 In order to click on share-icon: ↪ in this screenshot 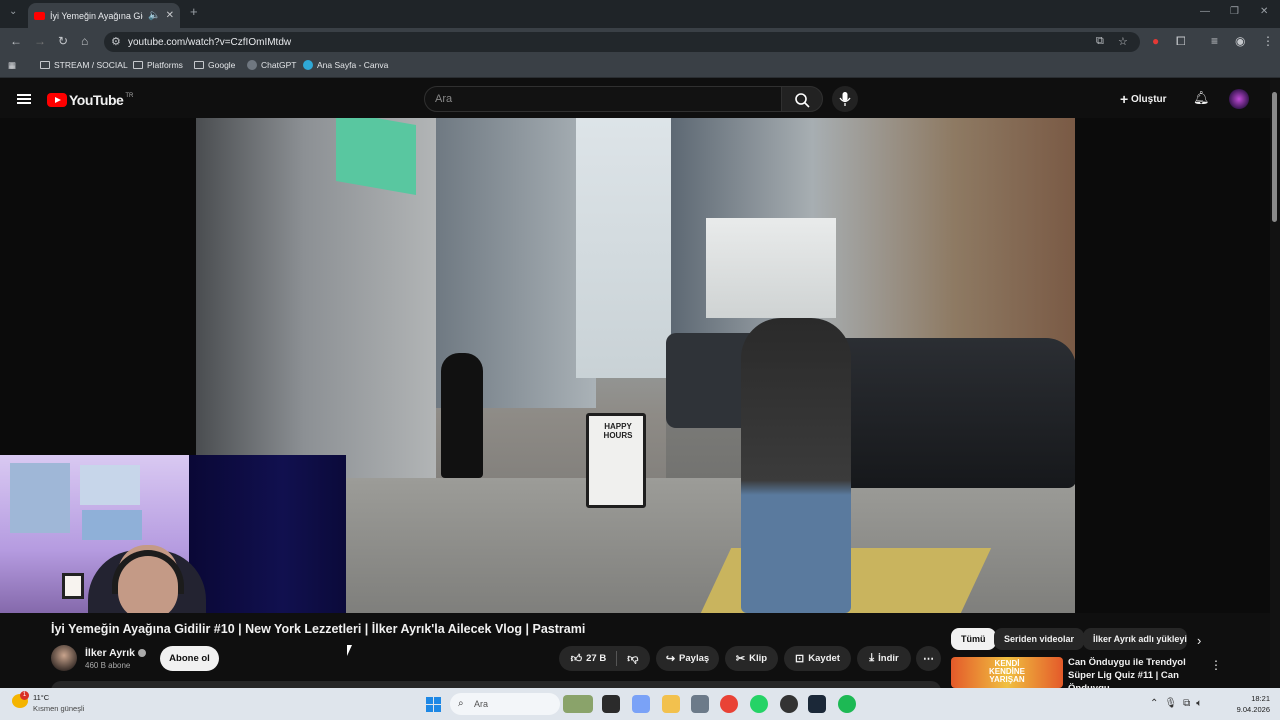, I will do `click(670, 659)`.